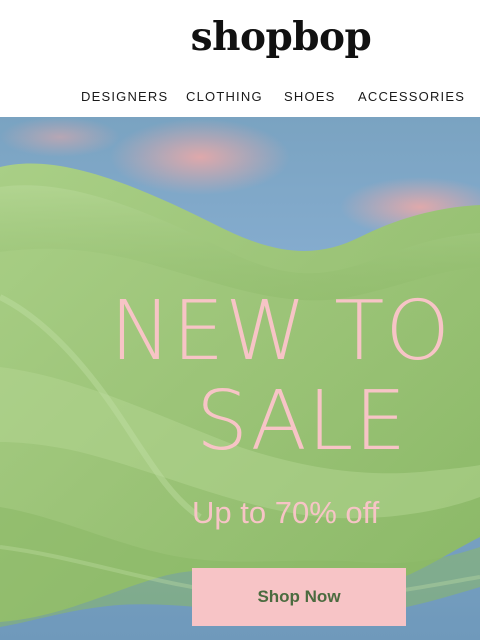 Image resolution: width=480 pixels, height=640 pixels. Describe the element at coordinates (411, 96) in the screenshot. I see `nav-item-accessories: ACCESSORIES` at that location.